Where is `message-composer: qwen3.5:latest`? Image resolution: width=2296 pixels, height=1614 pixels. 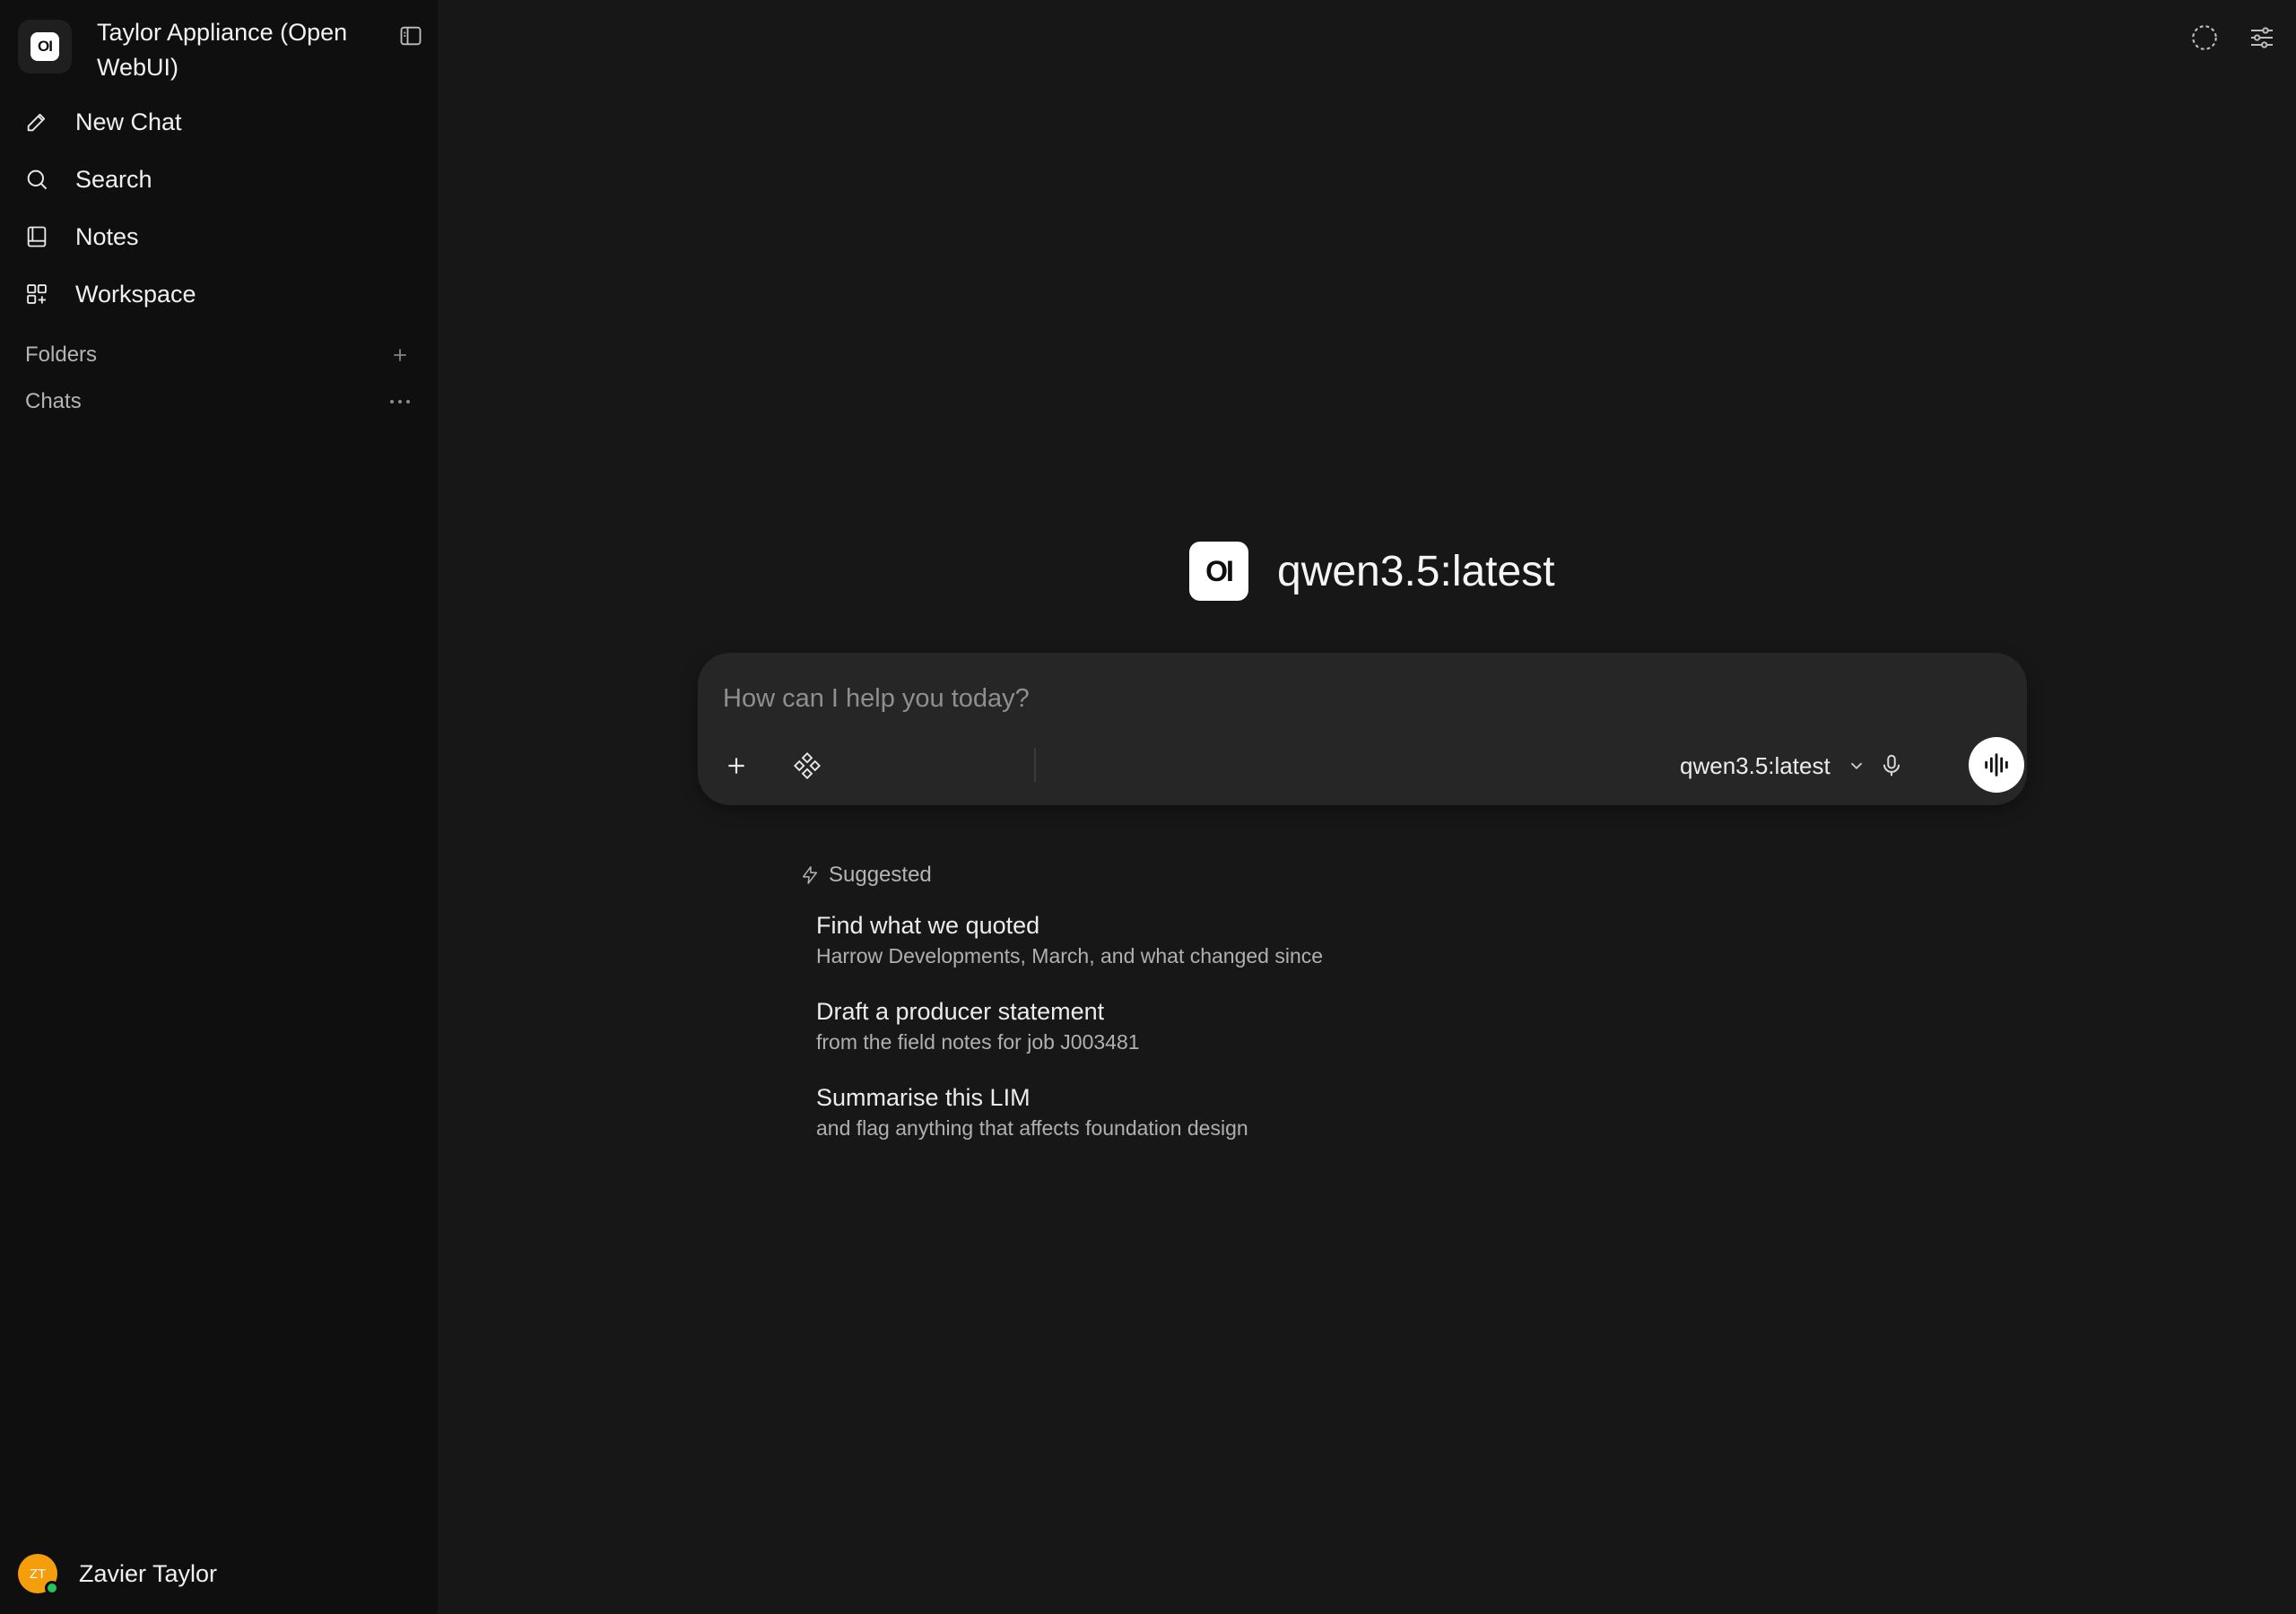 message-composer: qwen3.5:latest is located at coordinates (1362, 729).